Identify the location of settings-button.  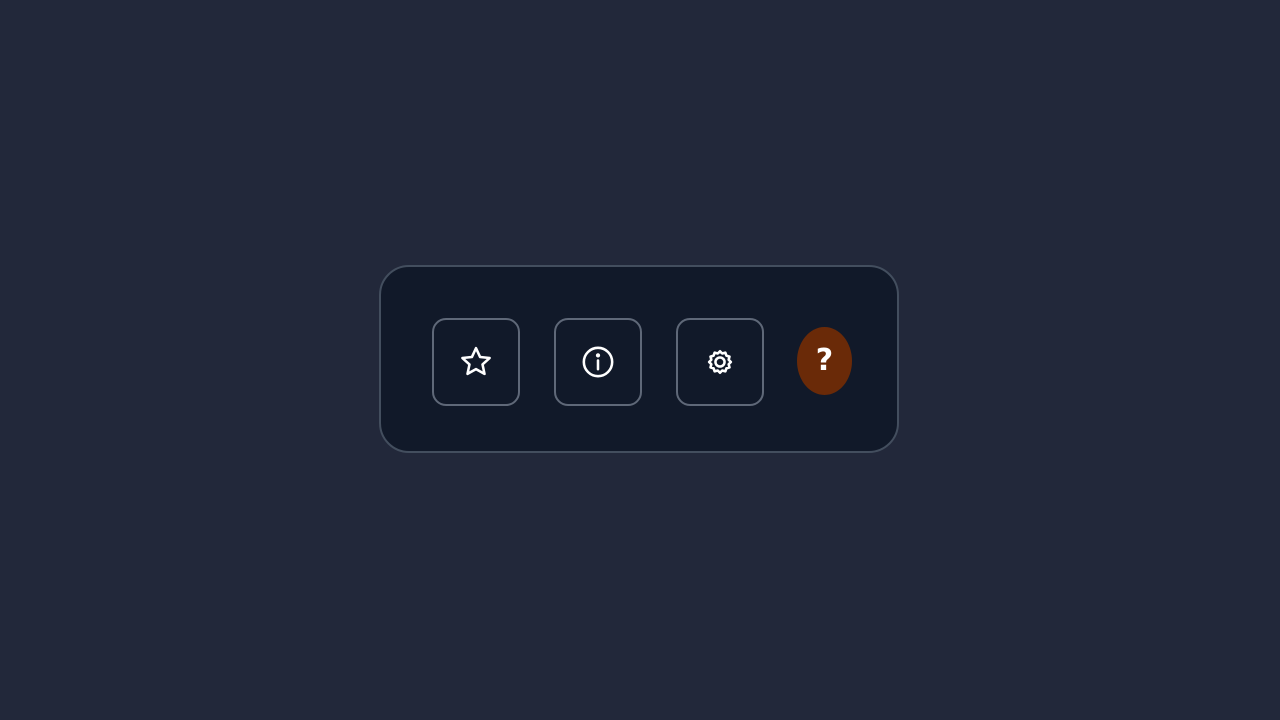
(720, 362).